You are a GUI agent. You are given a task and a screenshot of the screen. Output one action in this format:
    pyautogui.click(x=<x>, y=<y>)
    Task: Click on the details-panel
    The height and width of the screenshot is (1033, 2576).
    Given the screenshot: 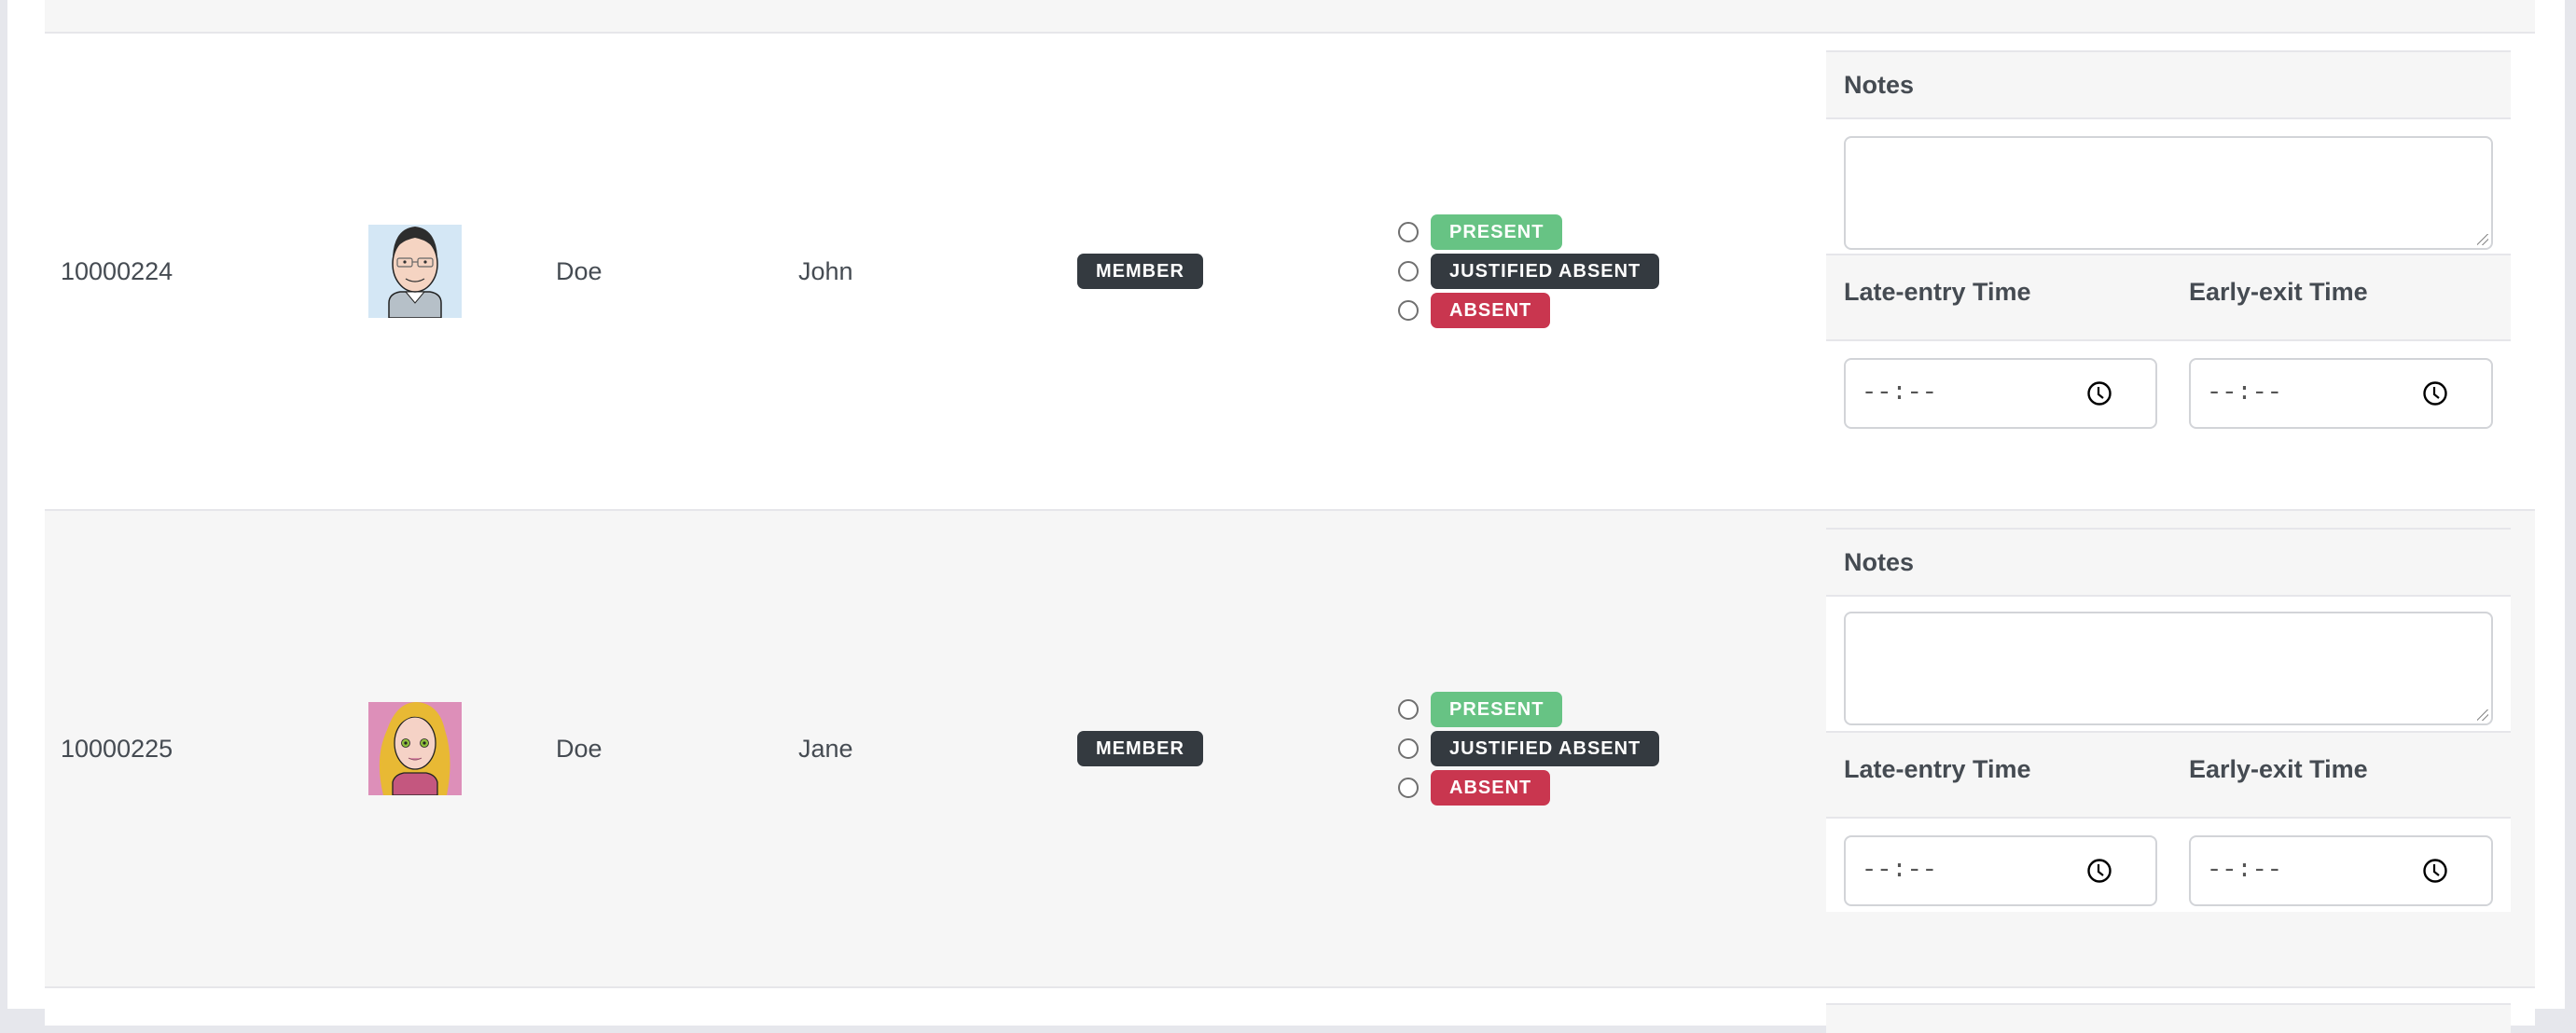 What is the action you would take?
    pyautogui.click(x=2168, y=1018)
    